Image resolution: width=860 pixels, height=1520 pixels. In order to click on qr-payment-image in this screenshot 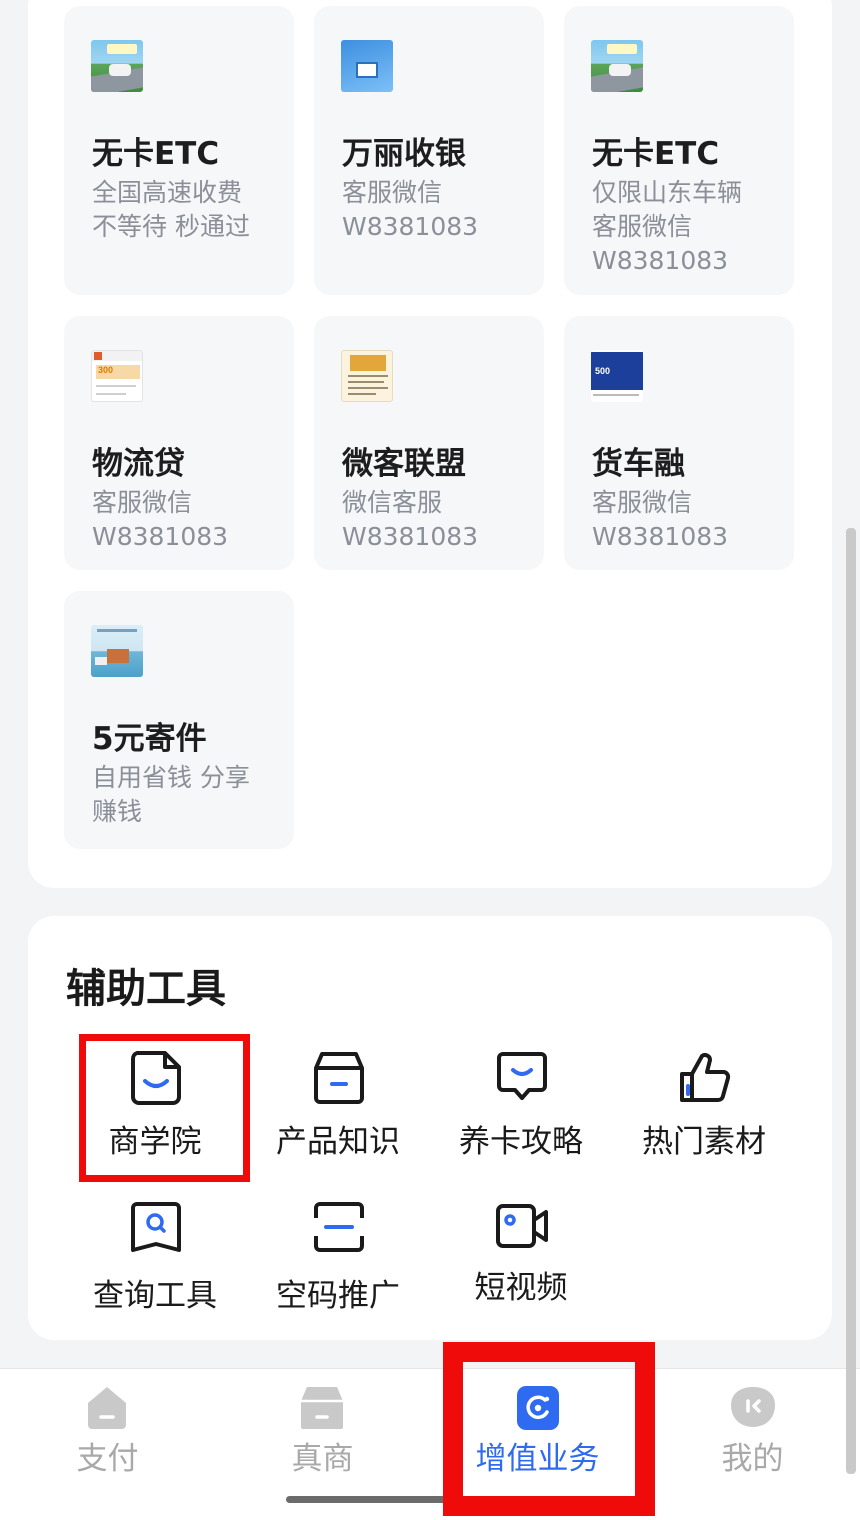, I will do `click(367, 66)`.